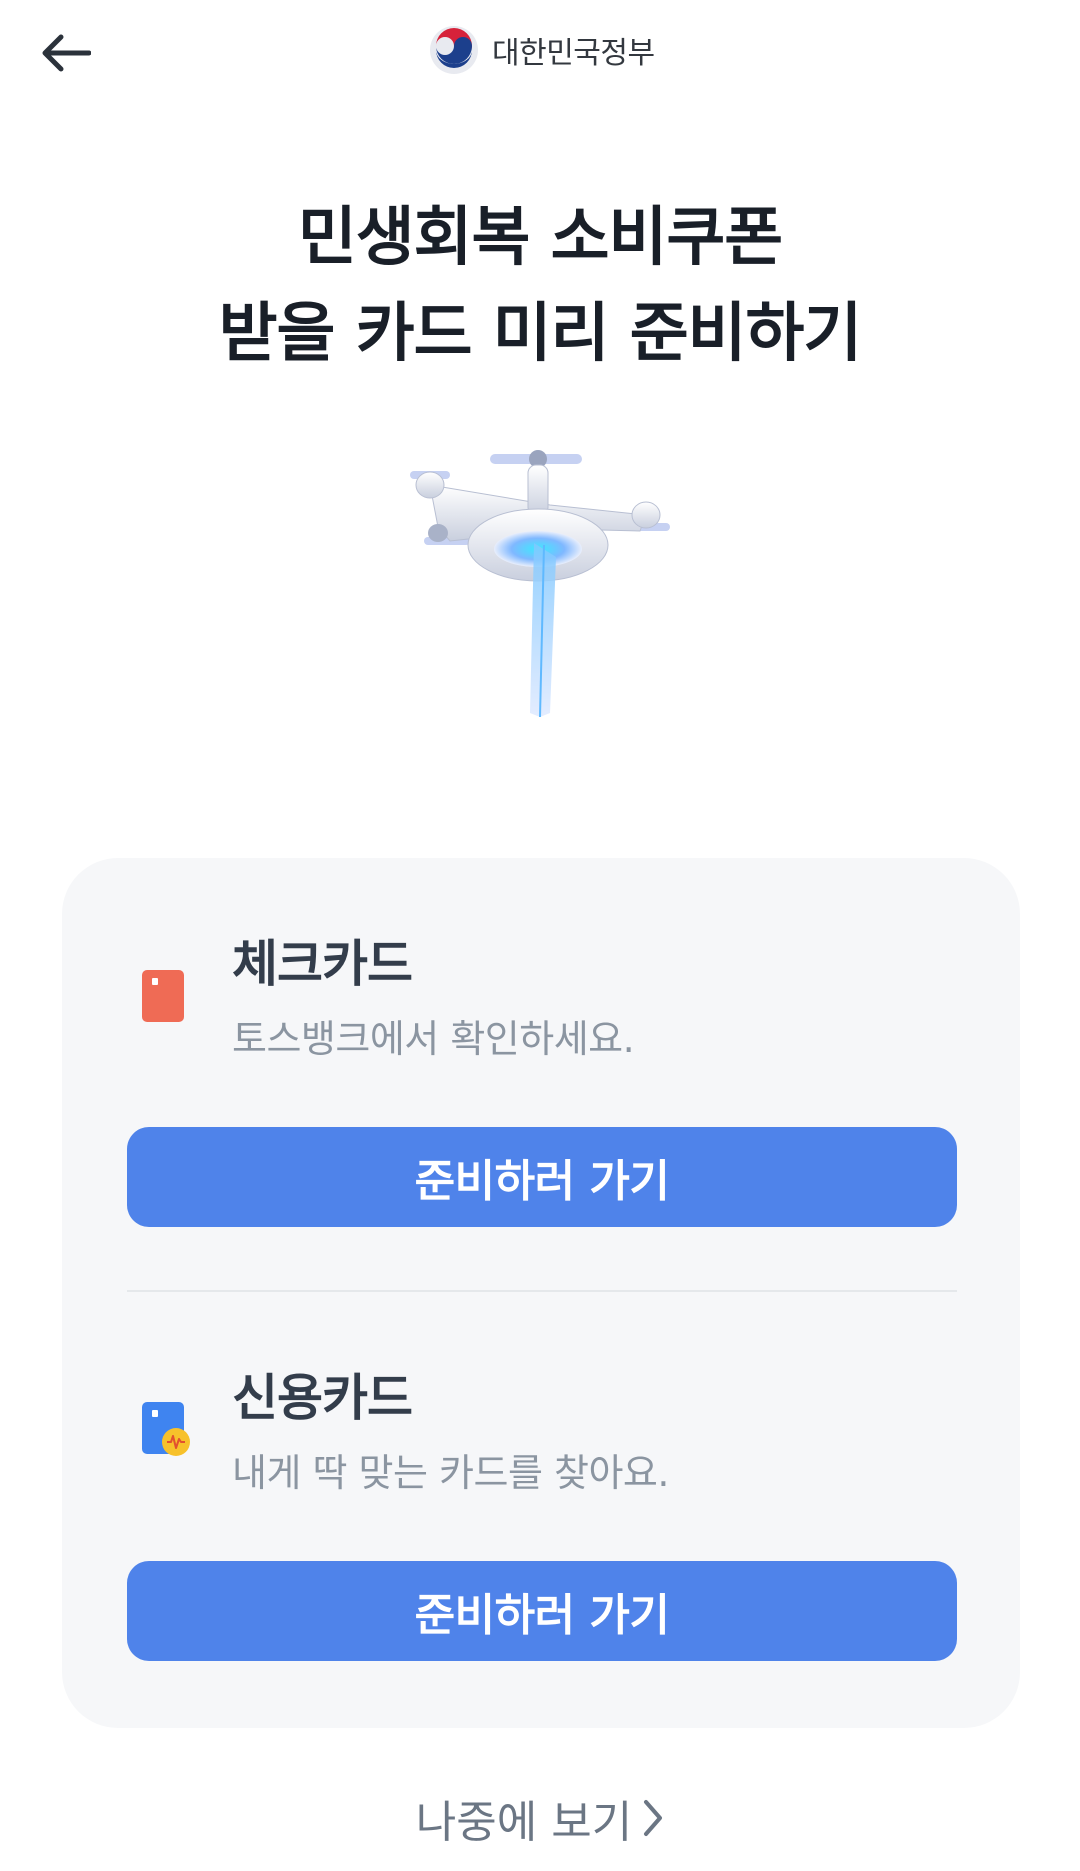  What do you see at coordinates (162, 994) in the screenshot?
I see `debit-card-icon` at bounding box center [162, 994].